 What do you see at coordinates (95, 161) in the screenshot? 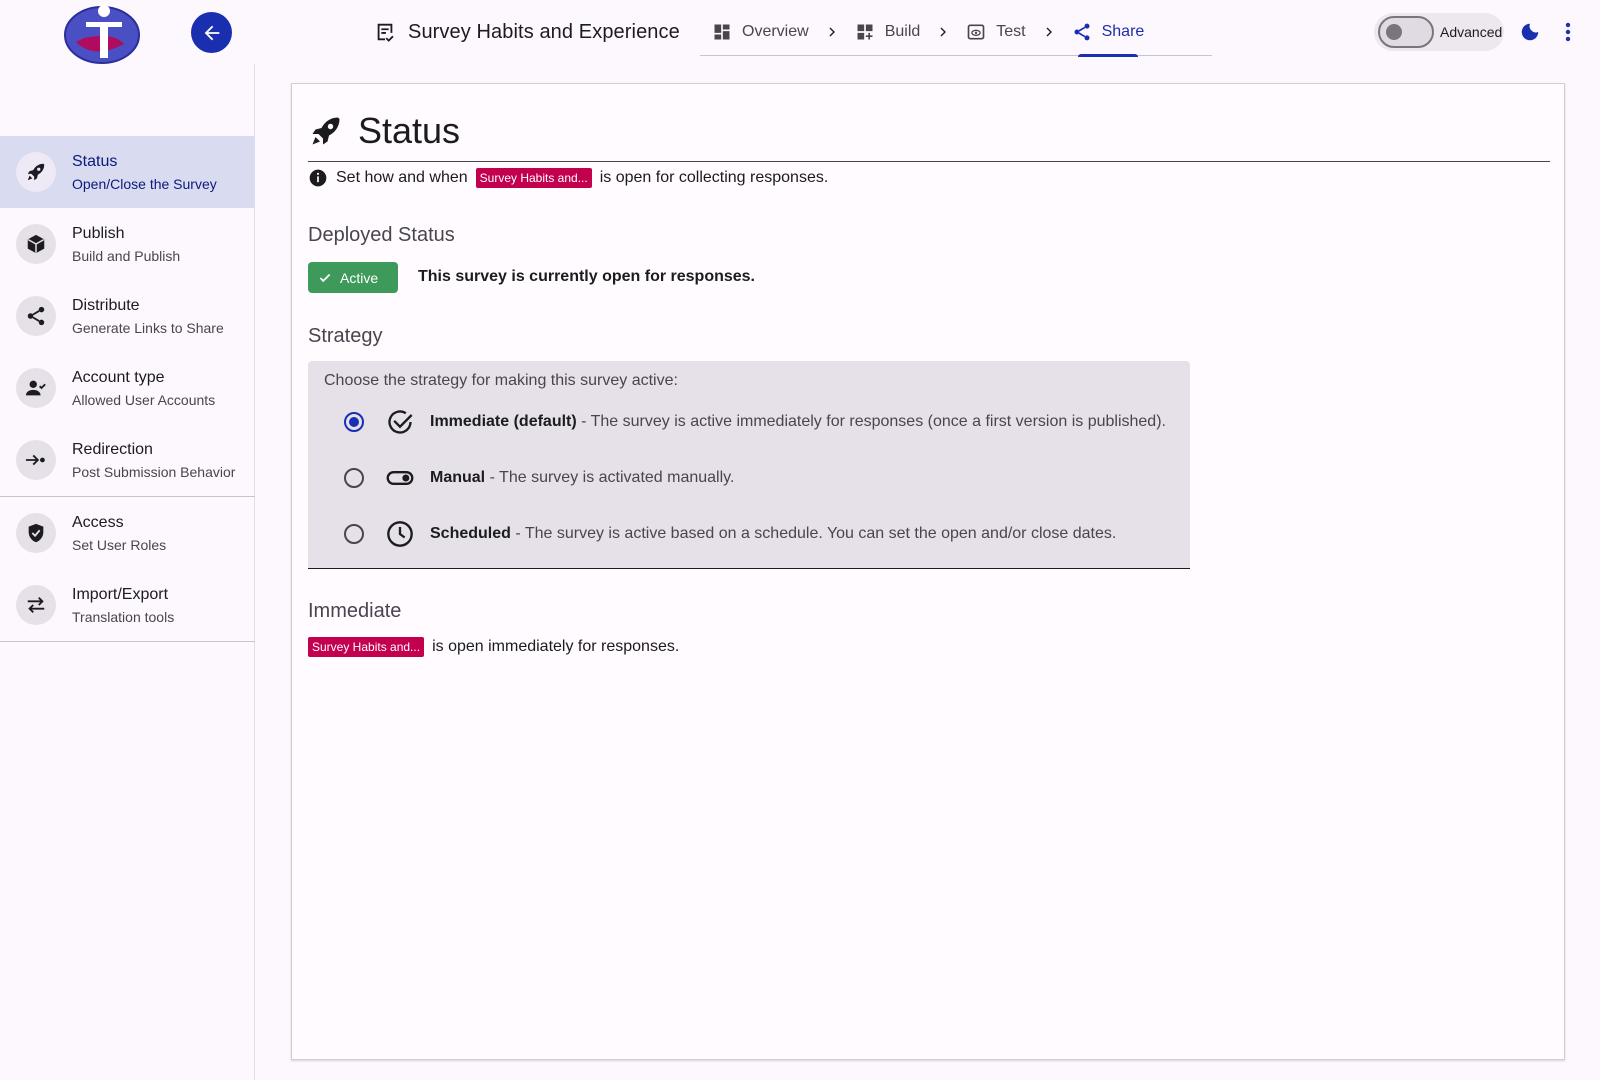
I see `sidebar-item-title: Status` at bounding box center [95, 161].